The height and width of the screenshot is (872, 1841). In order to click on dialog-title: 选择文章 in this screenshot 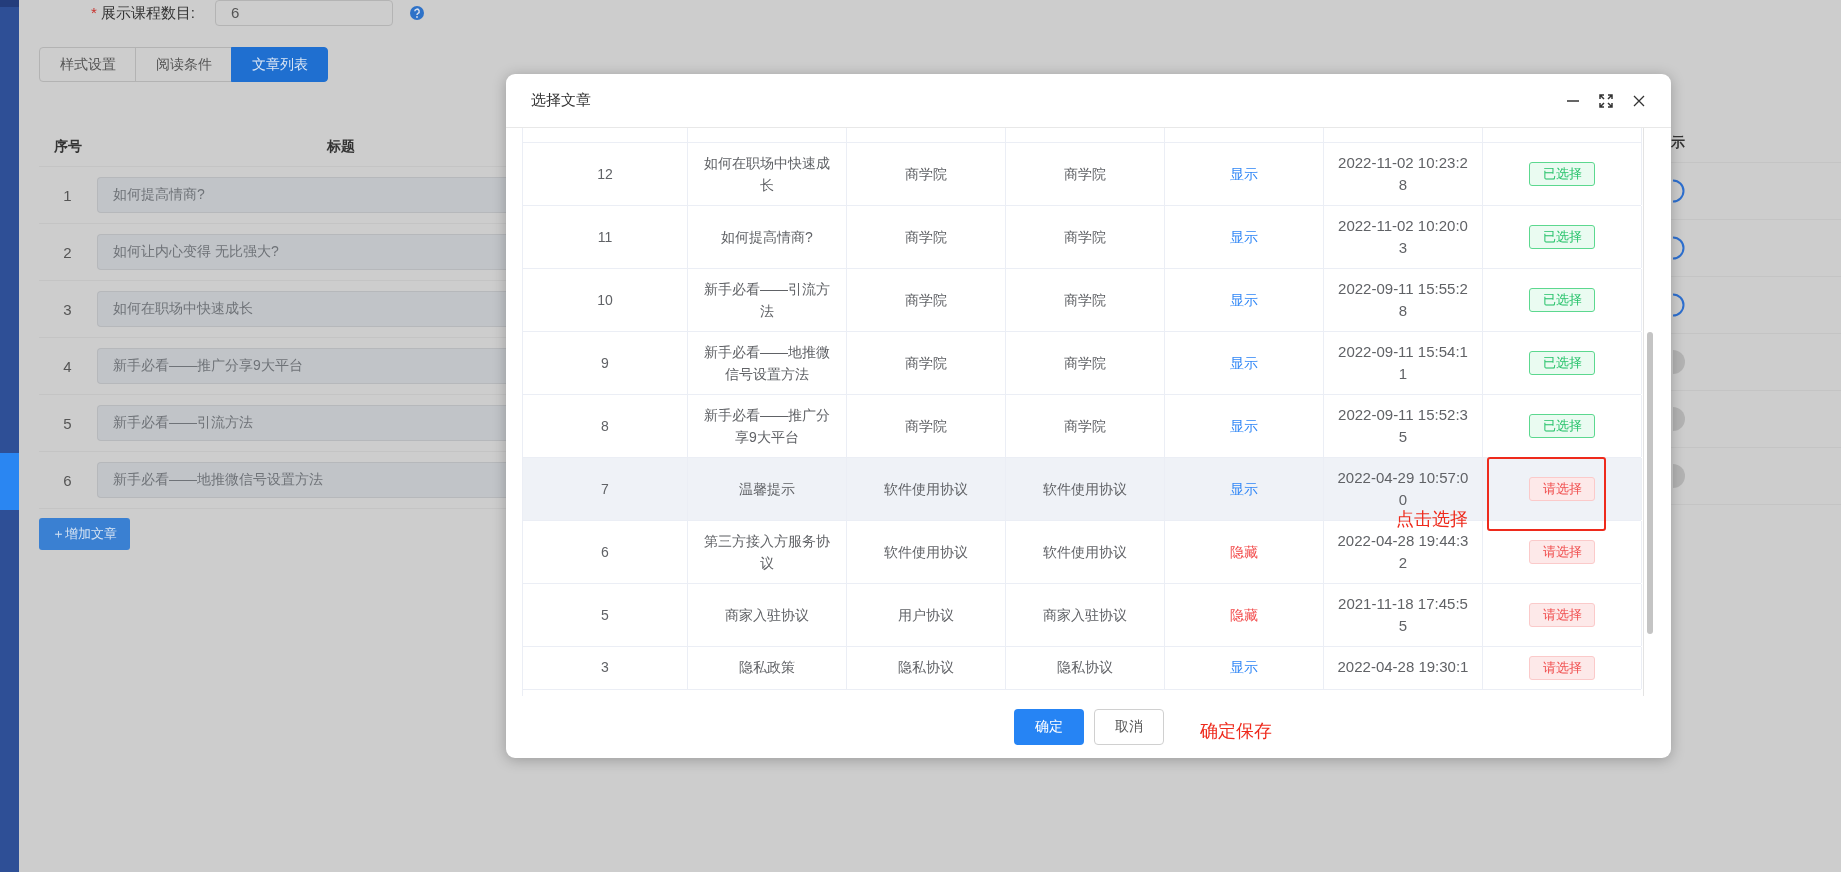, I will do `click(561, 100)`.